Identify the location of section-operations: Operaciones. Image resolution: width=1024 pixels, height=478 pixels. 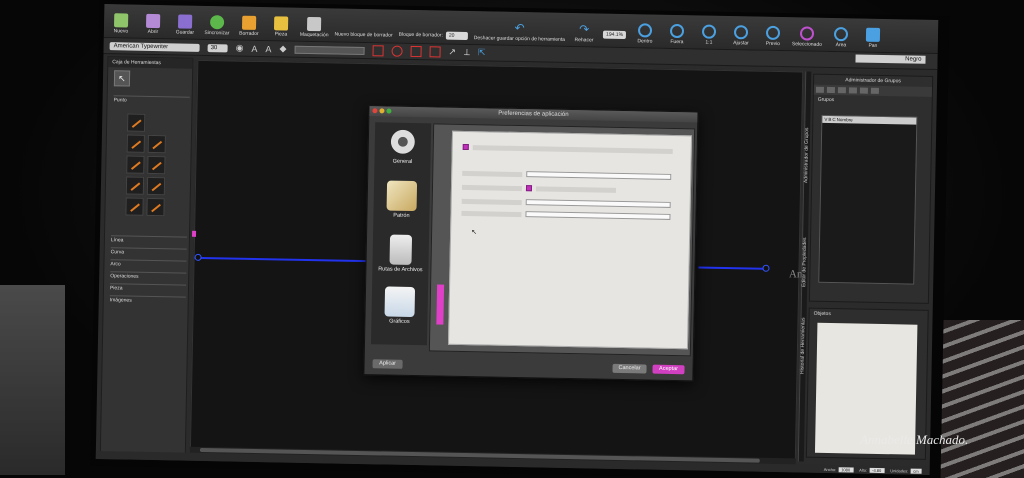
(148, 276).